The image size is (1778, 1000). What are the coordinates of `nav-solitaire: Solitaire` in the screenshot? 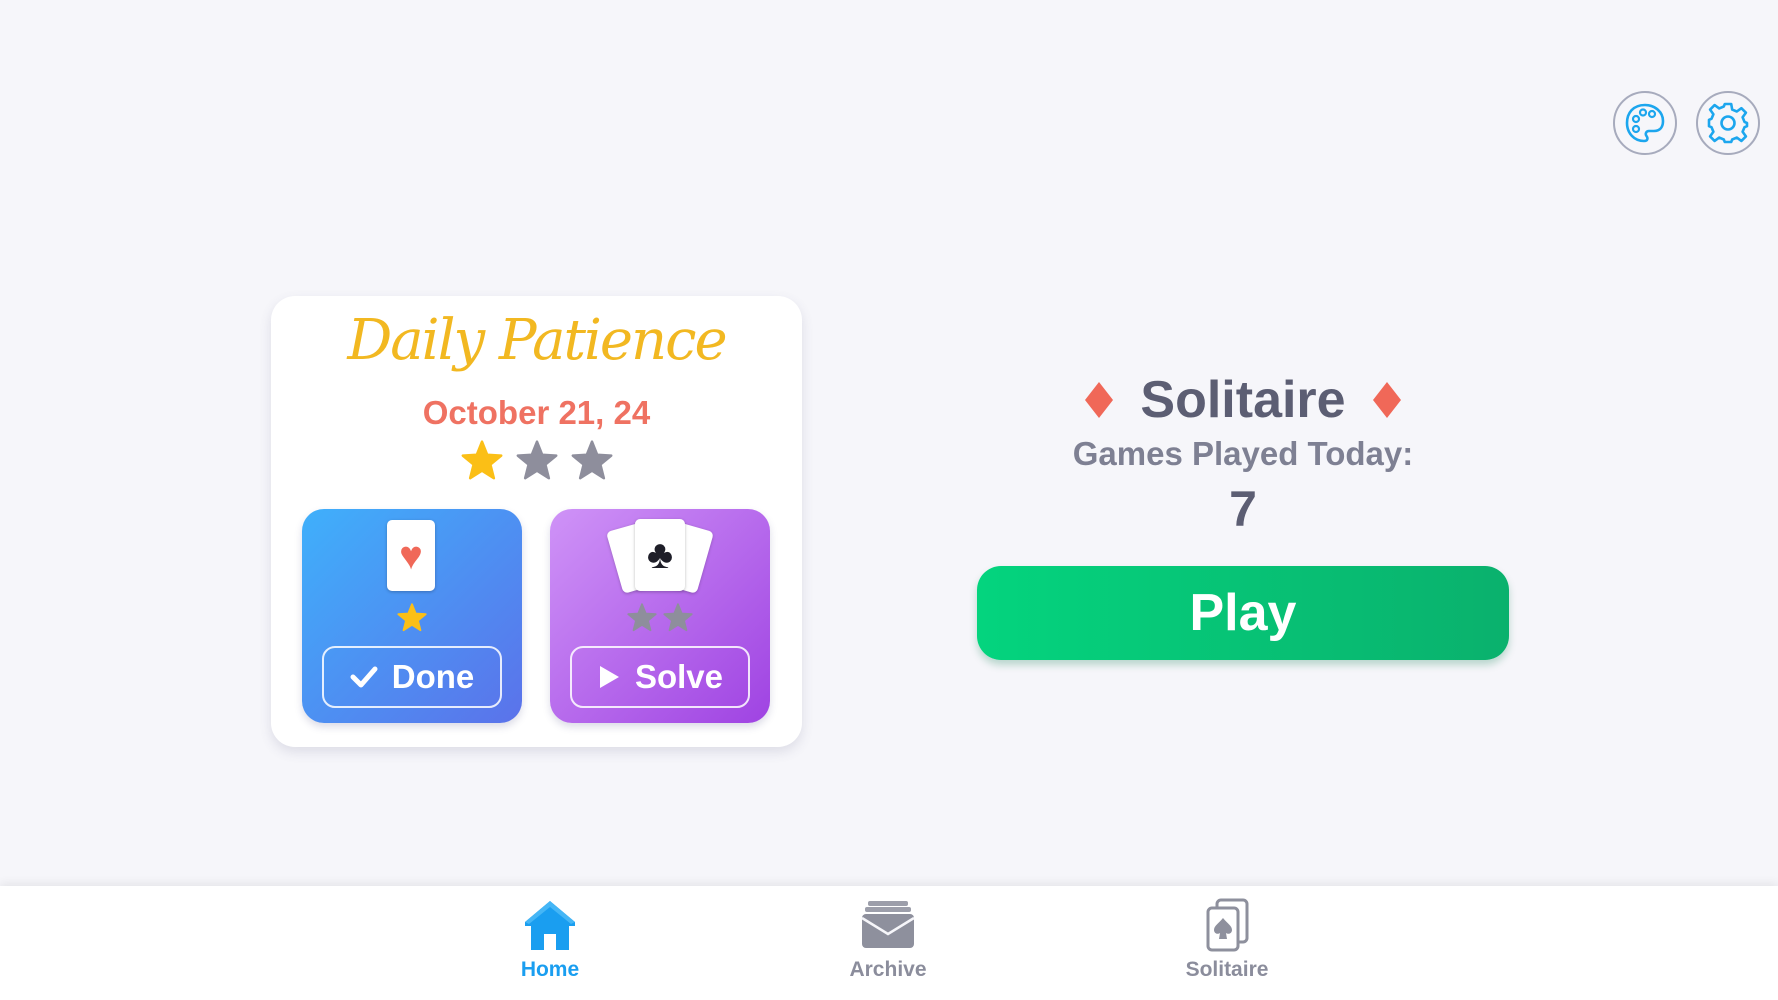 It's located at (1227, 946).